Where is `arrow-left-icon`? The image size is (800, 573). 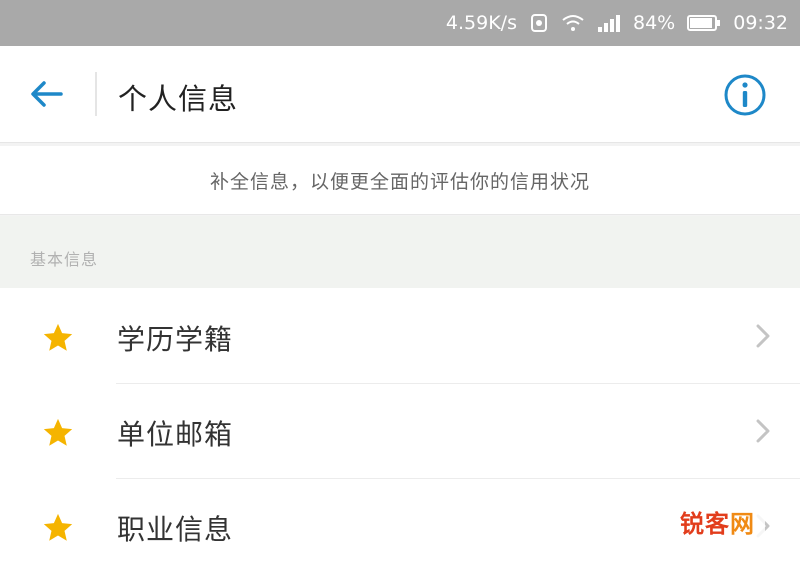
arrow-left-icon is located at coordinates (47, 94).